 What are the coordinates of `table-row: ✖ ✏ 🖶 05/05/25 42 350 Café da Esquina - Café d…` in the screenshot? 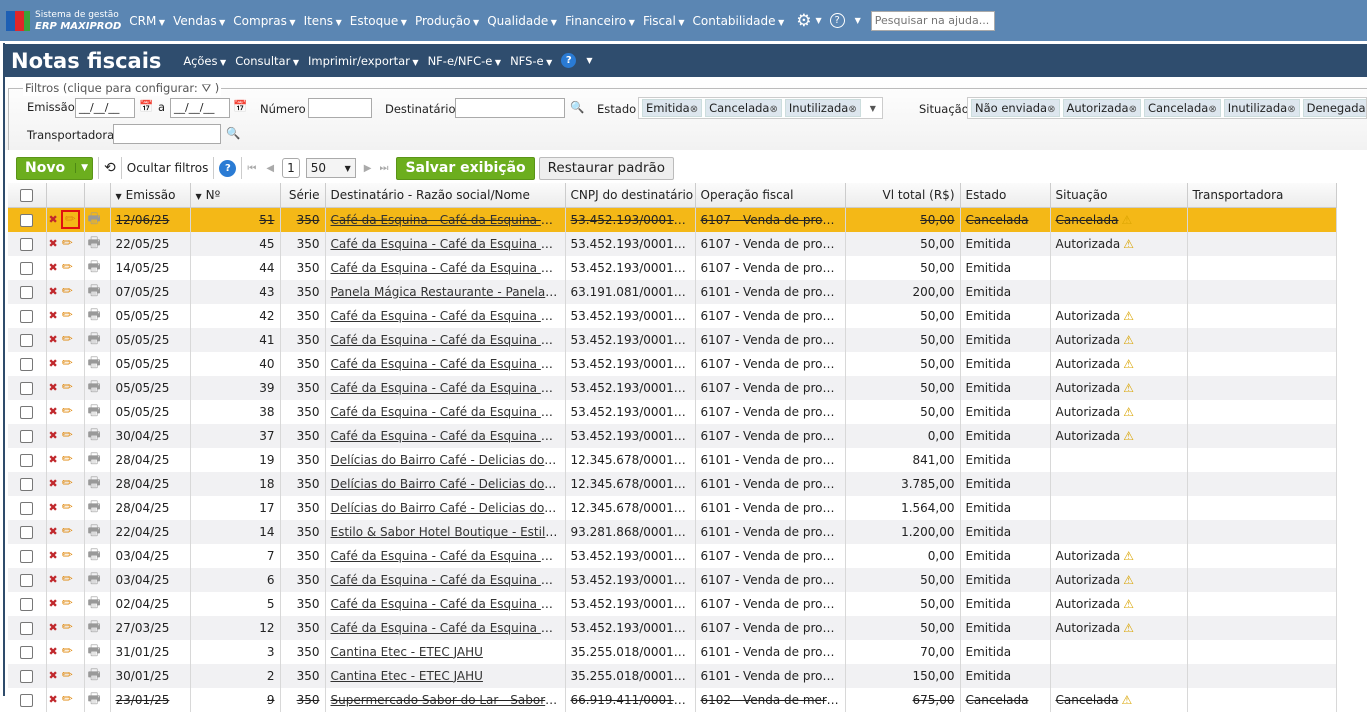 It's located at (672, 315).